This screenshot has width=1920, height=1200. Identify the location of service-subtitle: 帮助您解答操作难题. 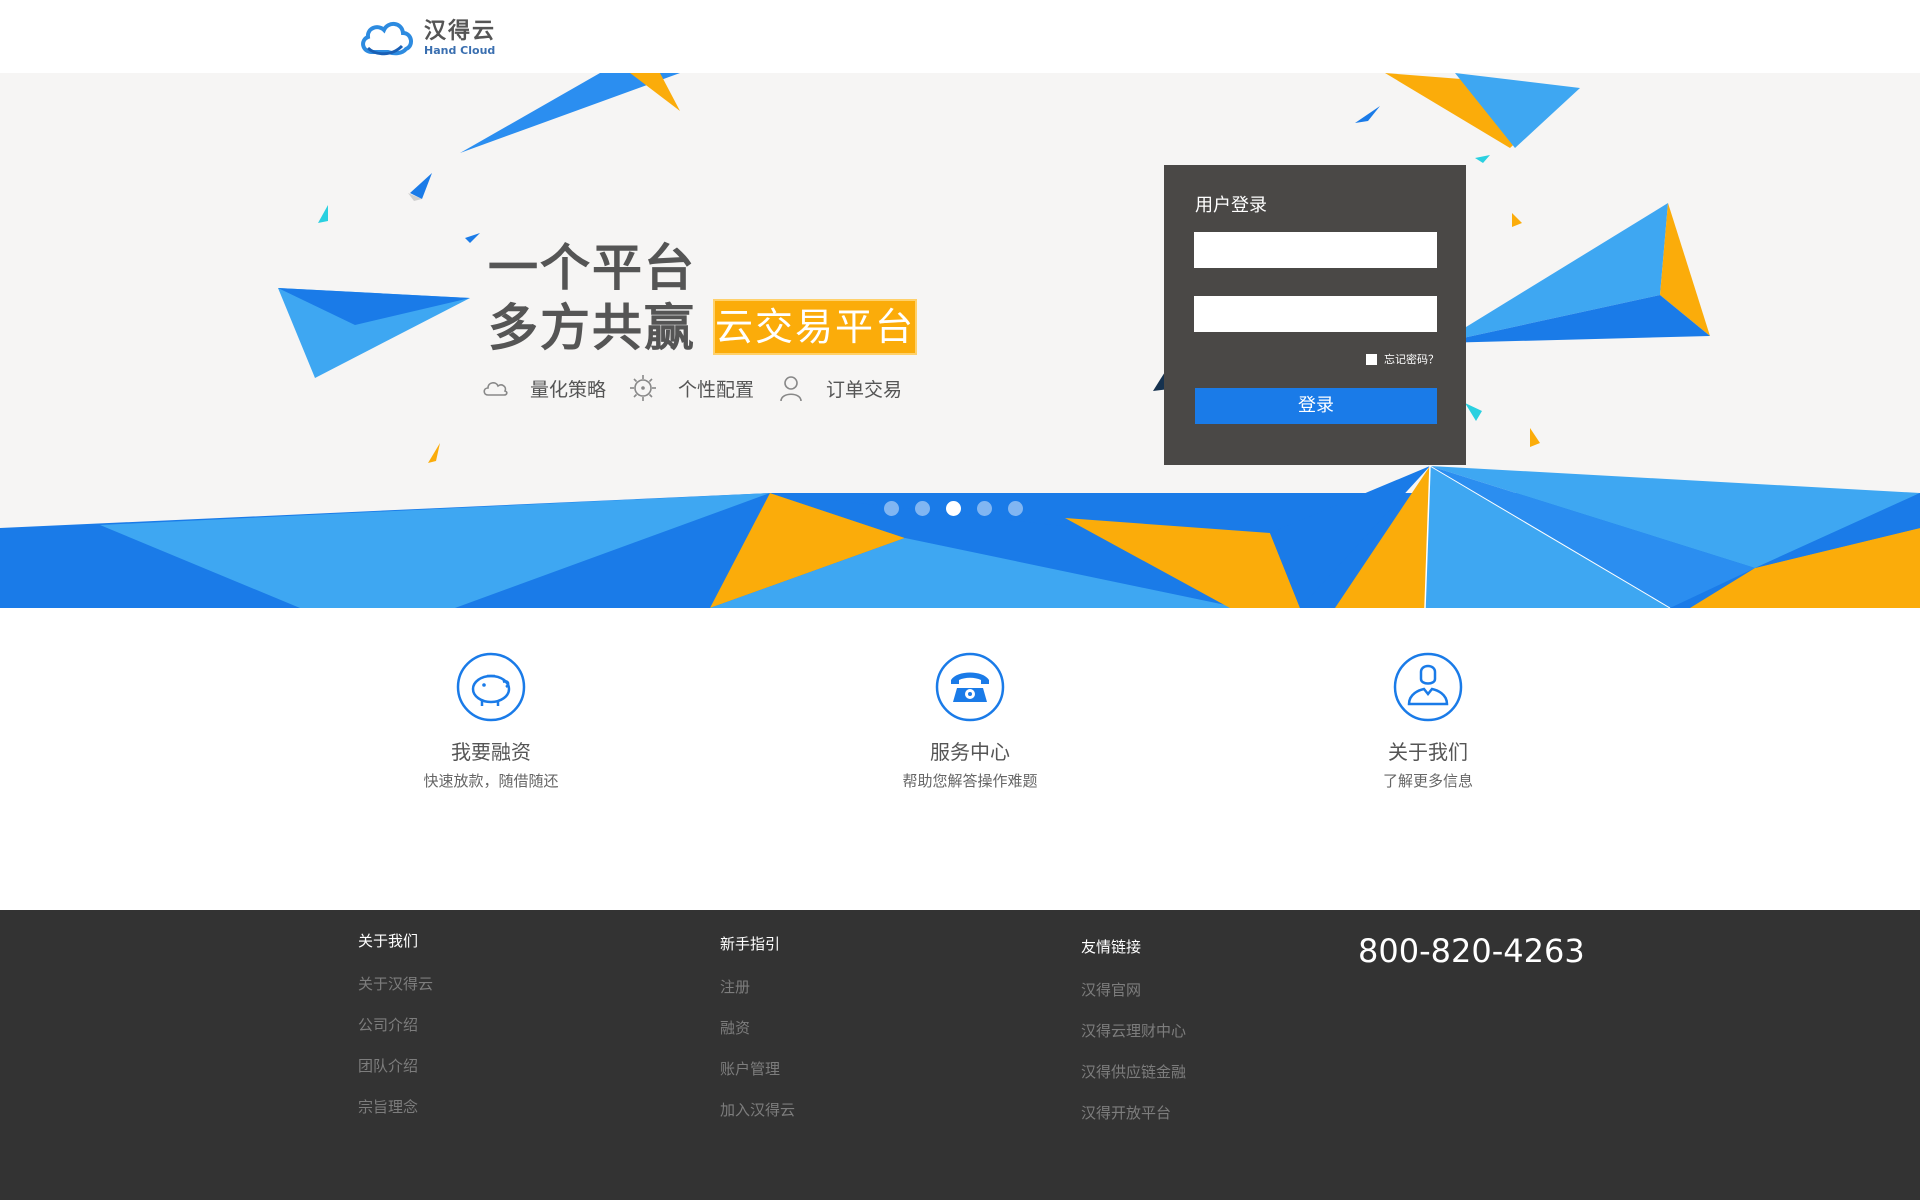
(970, 781).